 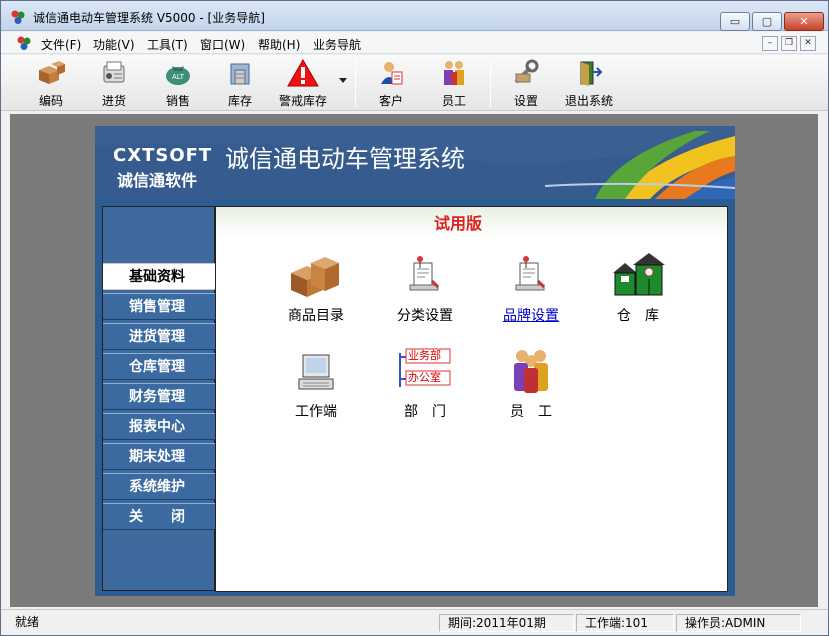 I want to click on item-brand-settings: 品牌设置, so click(x=531, y=288).